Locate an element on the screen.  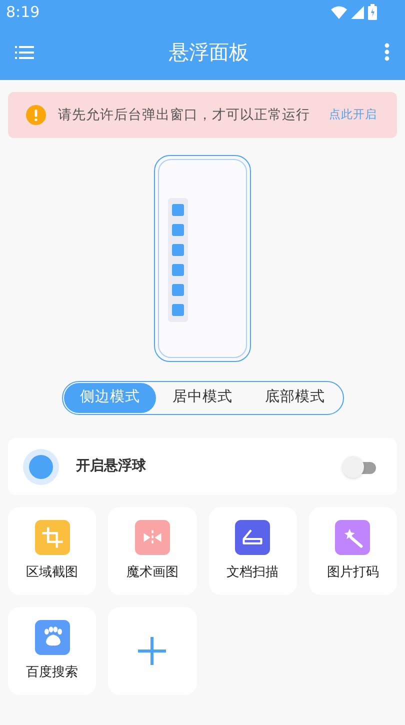
signal-icon is located at coordinates (357, 12).